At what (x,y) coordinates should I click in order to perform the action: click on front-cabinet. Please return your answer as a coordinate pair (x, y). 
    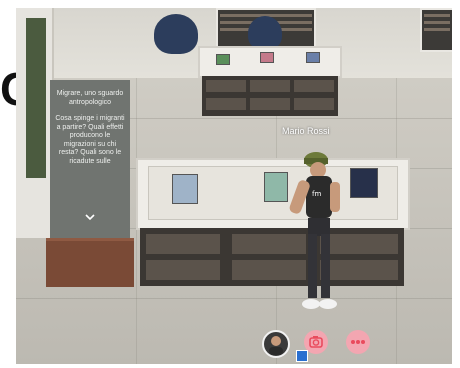
    Looking at the image, I should click on (272, 257).